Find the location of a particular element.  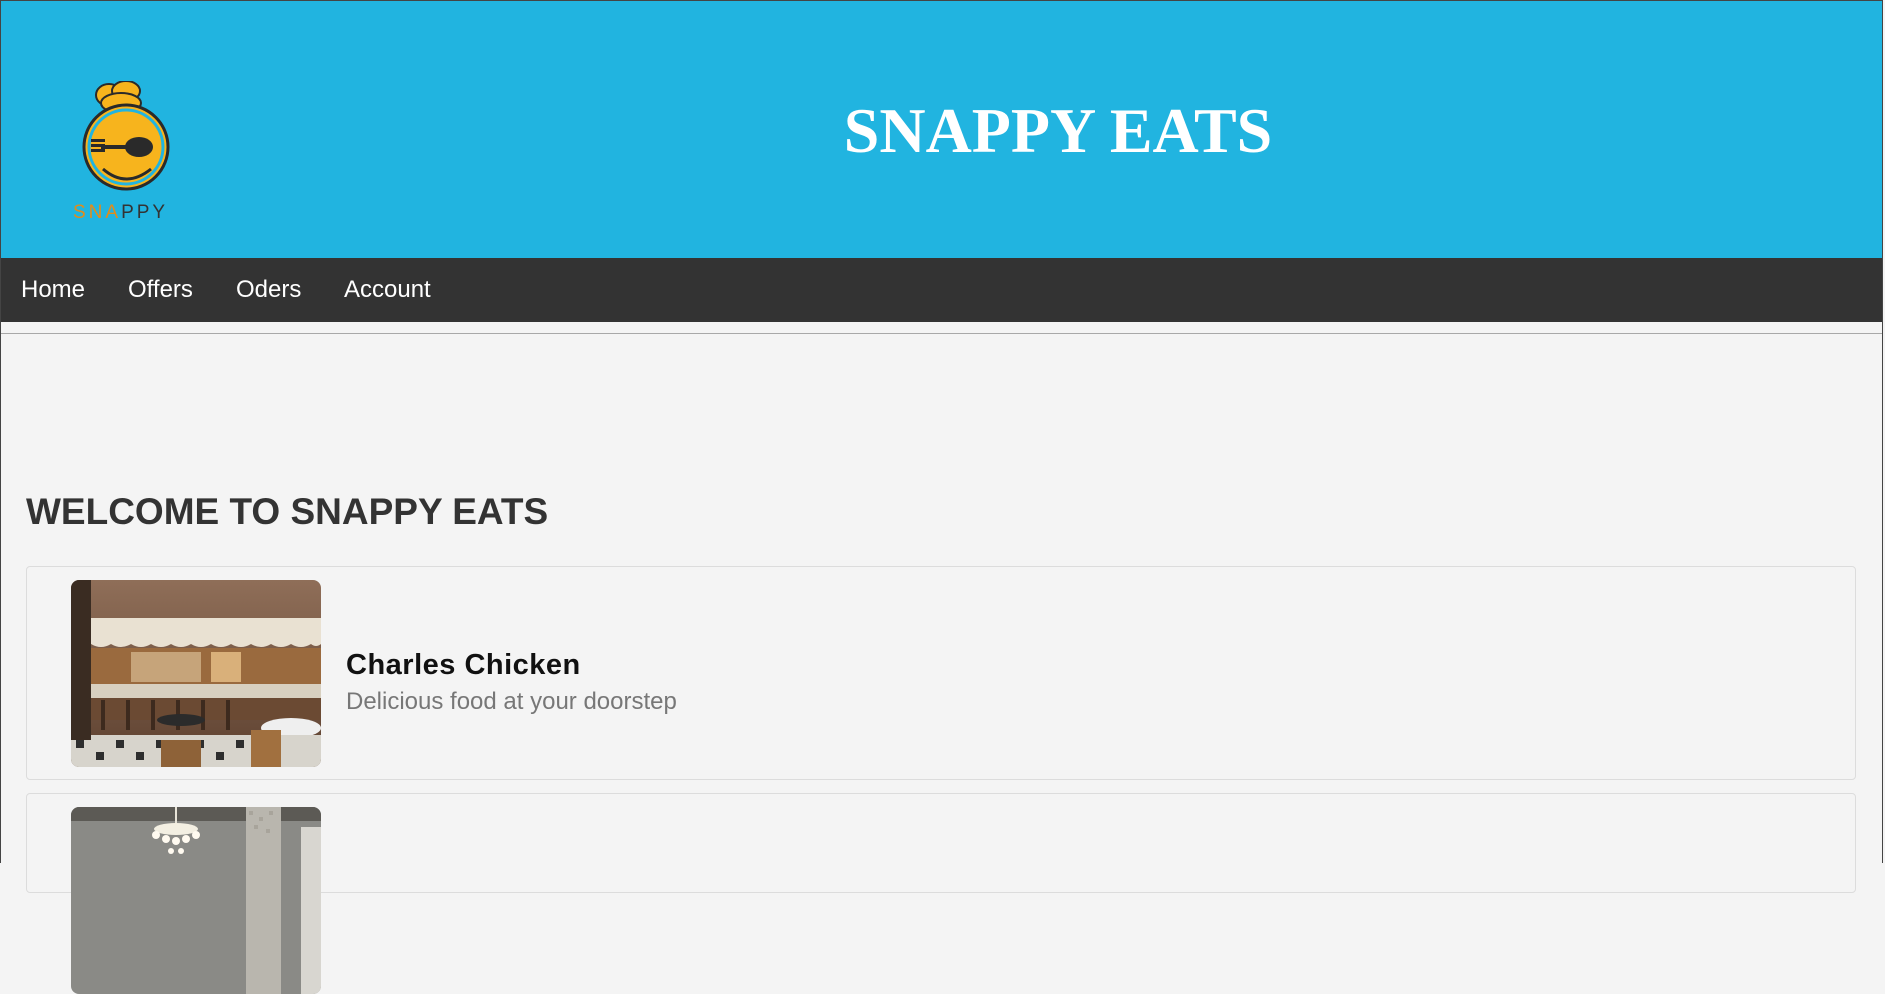

main-navigation: Home Offers Oders Account is located at coordinates (942, 290).